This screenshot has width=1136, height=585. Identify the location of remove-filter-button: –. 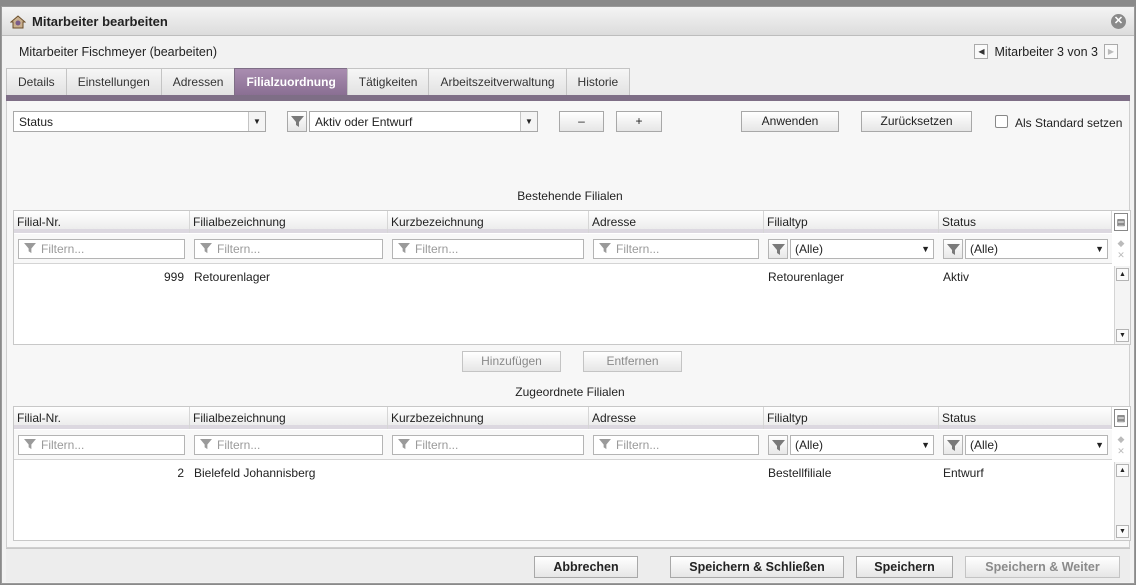
(581, 121).